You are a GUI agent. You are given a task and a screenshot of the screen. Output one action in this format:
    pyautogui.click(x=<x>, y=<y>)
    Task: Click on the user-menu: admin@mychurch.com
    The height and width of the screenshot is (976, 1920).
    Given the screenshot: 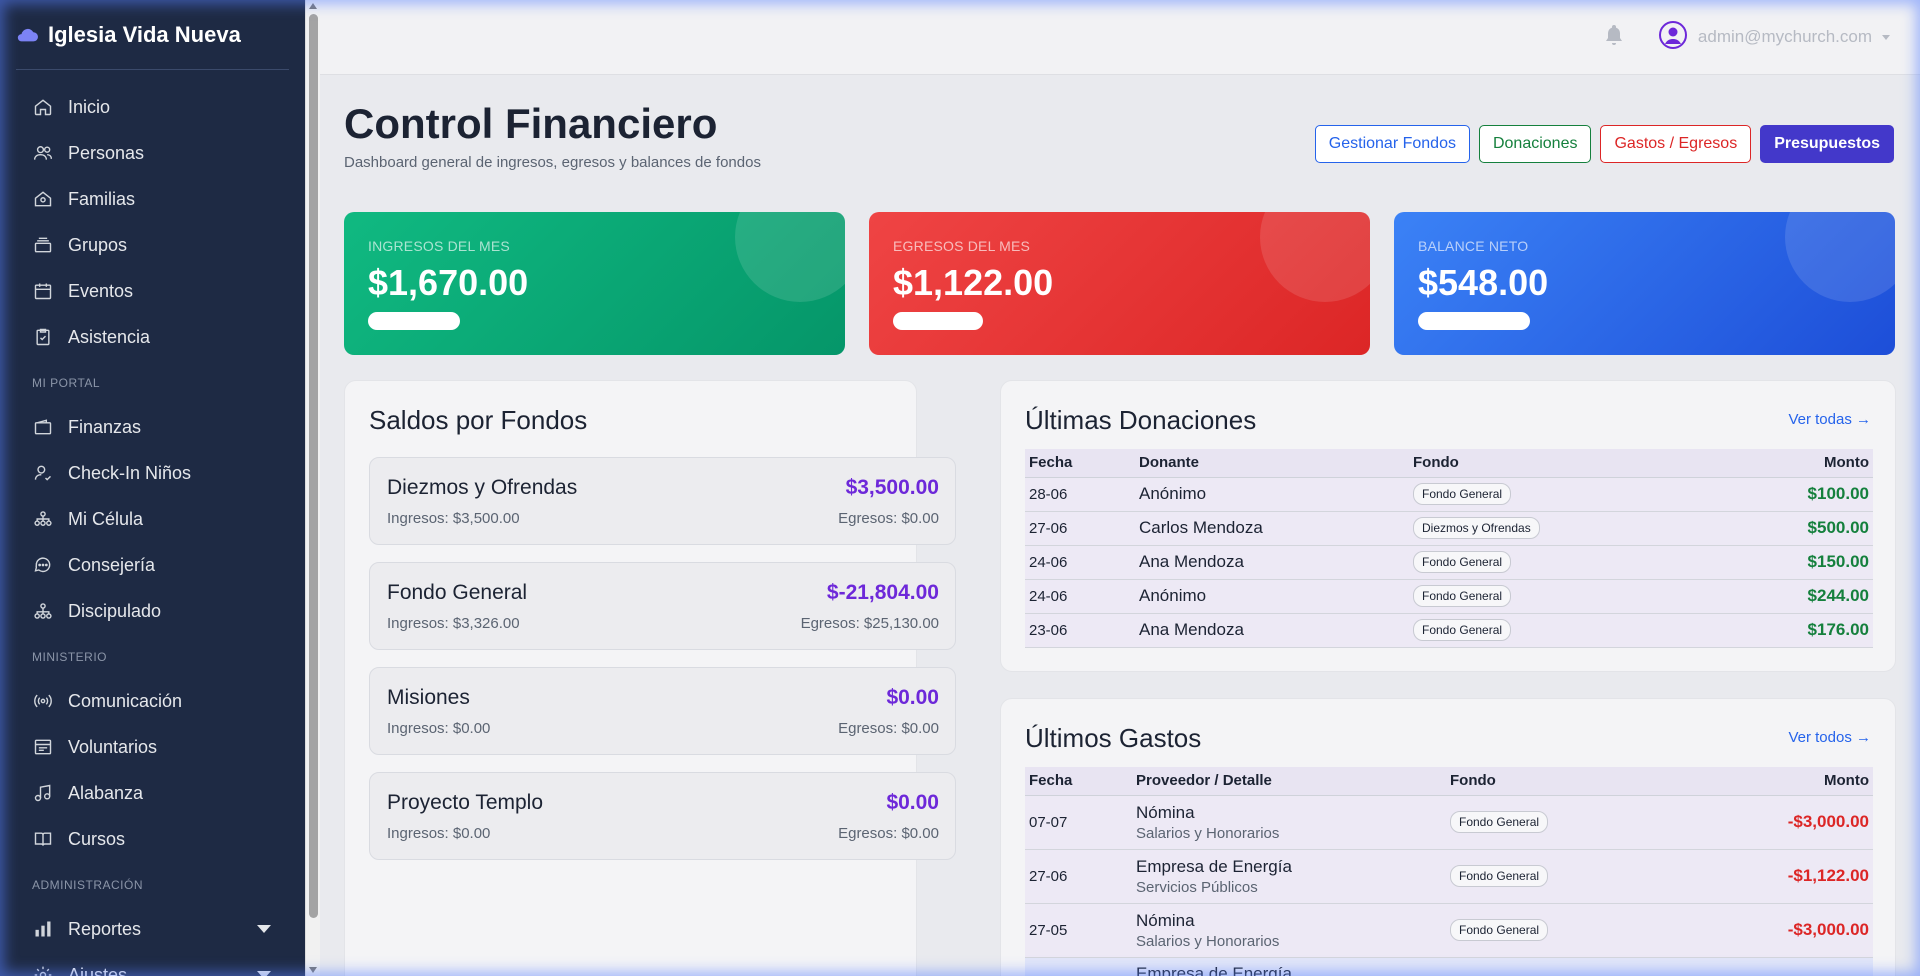 What is the action you would take?
    pyautogui.click(x=1774, y=37)
    